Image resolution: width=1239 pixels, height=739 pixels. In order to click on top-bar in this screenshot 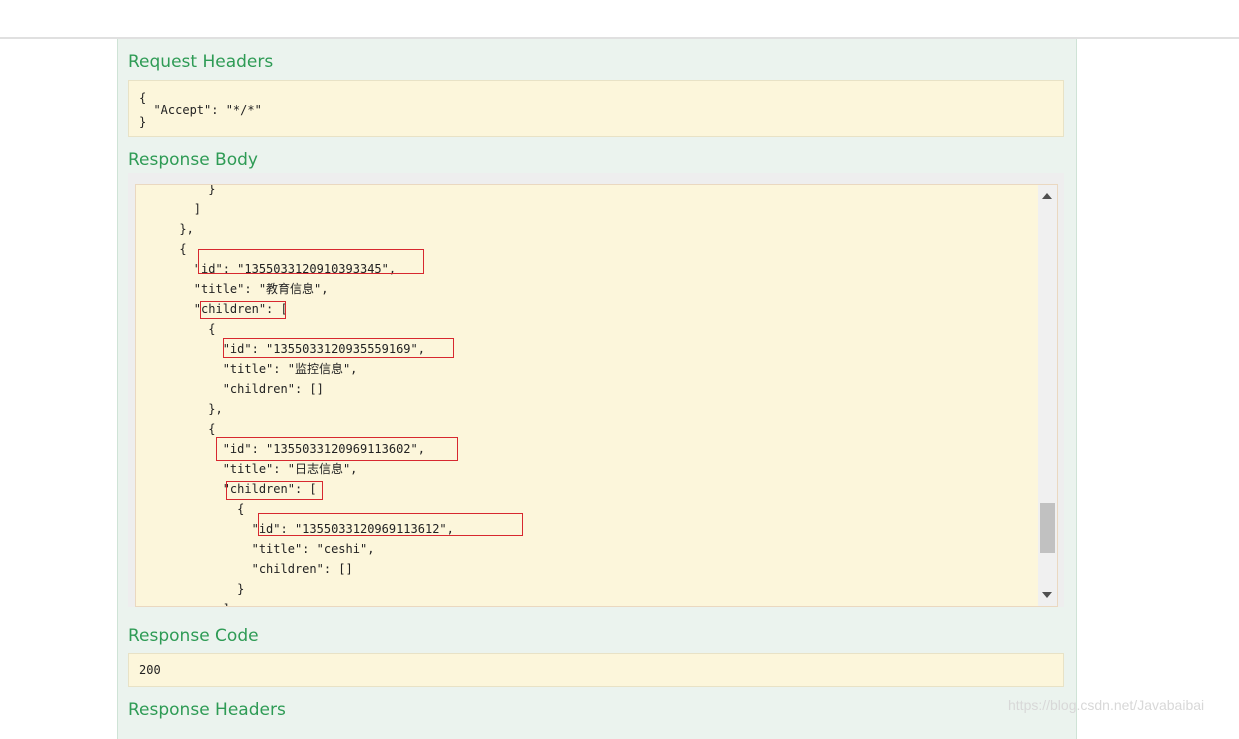, I will do `click(619, 19)`.